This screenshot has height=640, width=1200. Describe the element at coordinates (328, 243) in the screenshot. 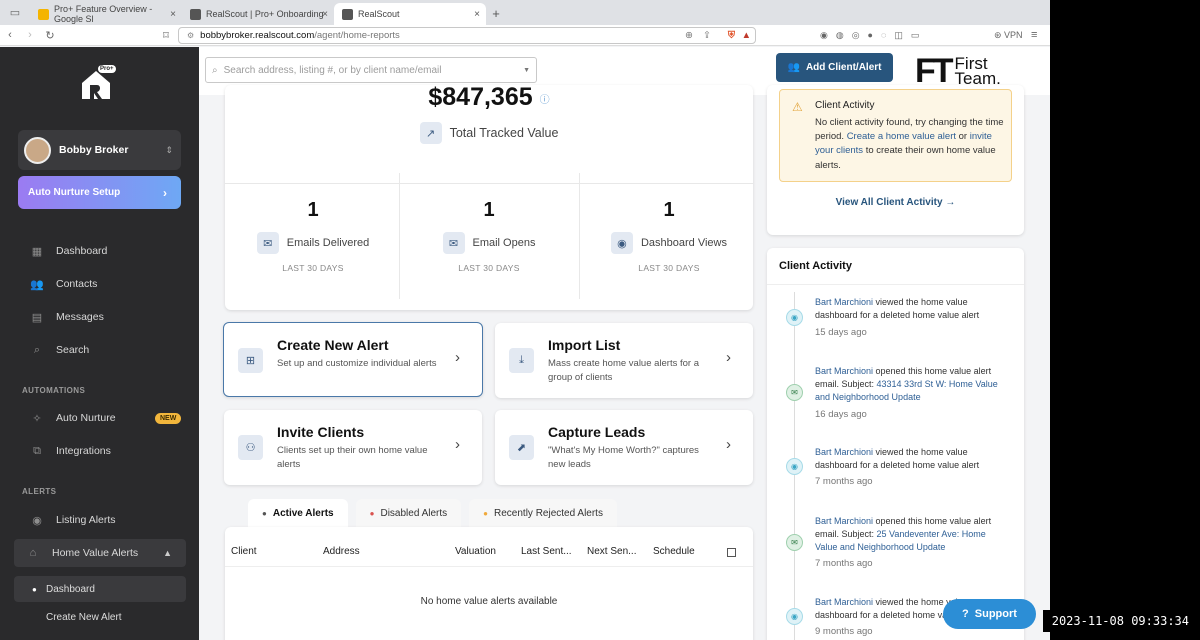

I see `stat-label: Emails Delivered` at that location.